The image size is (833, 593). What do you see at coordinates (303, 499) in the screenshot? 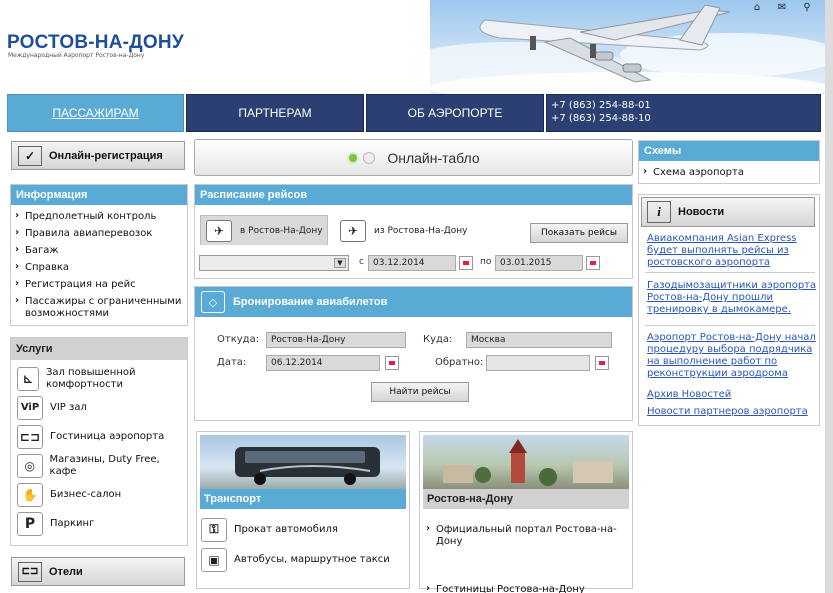
I see `transport-title: Транспорт` at bounding box center [303, 499].